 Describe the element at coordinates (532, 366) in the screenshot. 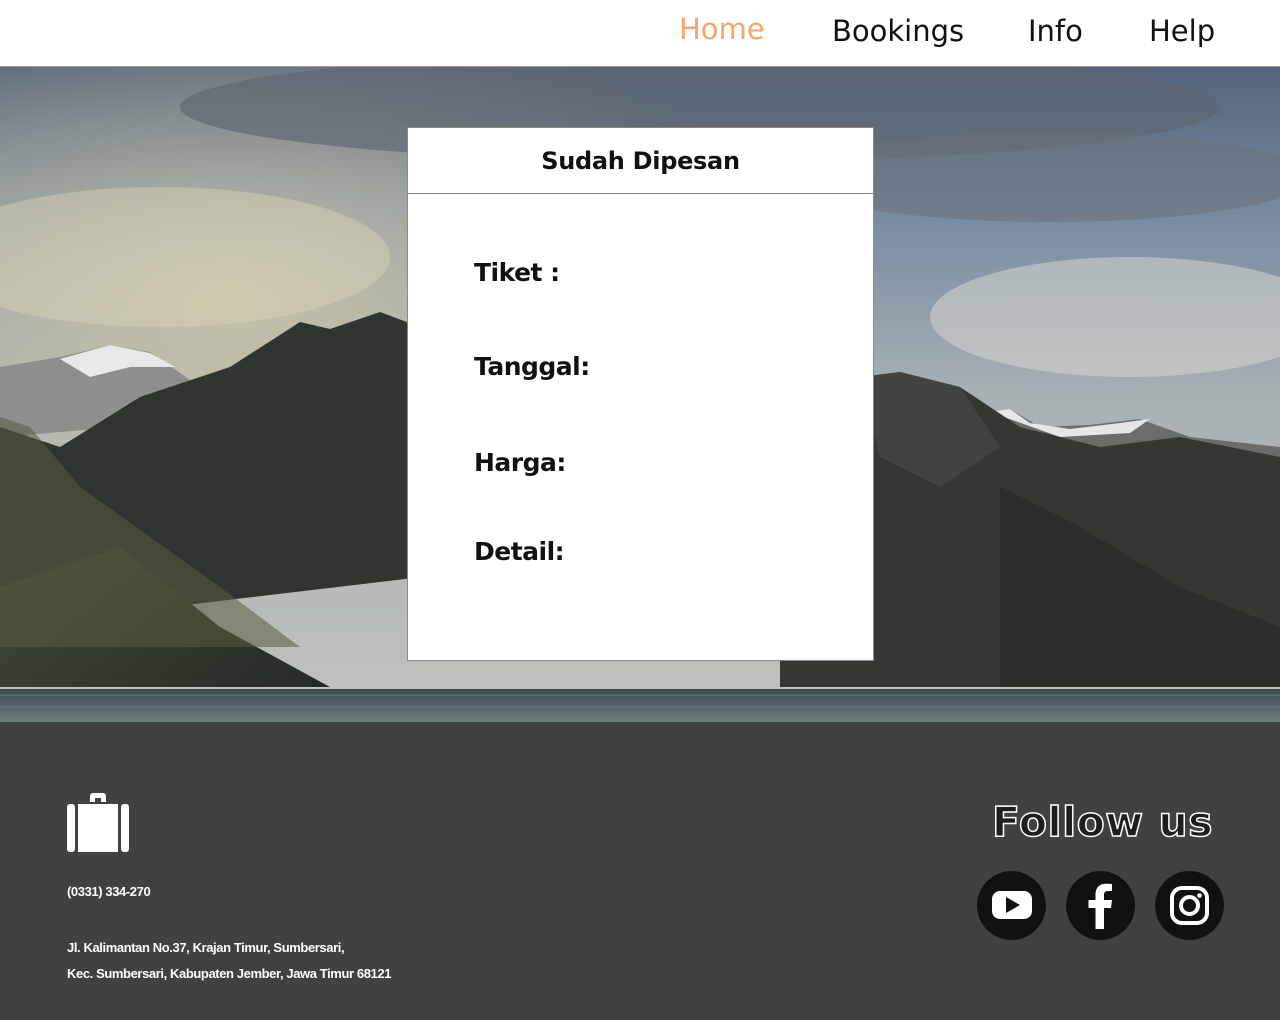

I see `tanggal-label: Tanggal:` at that location.